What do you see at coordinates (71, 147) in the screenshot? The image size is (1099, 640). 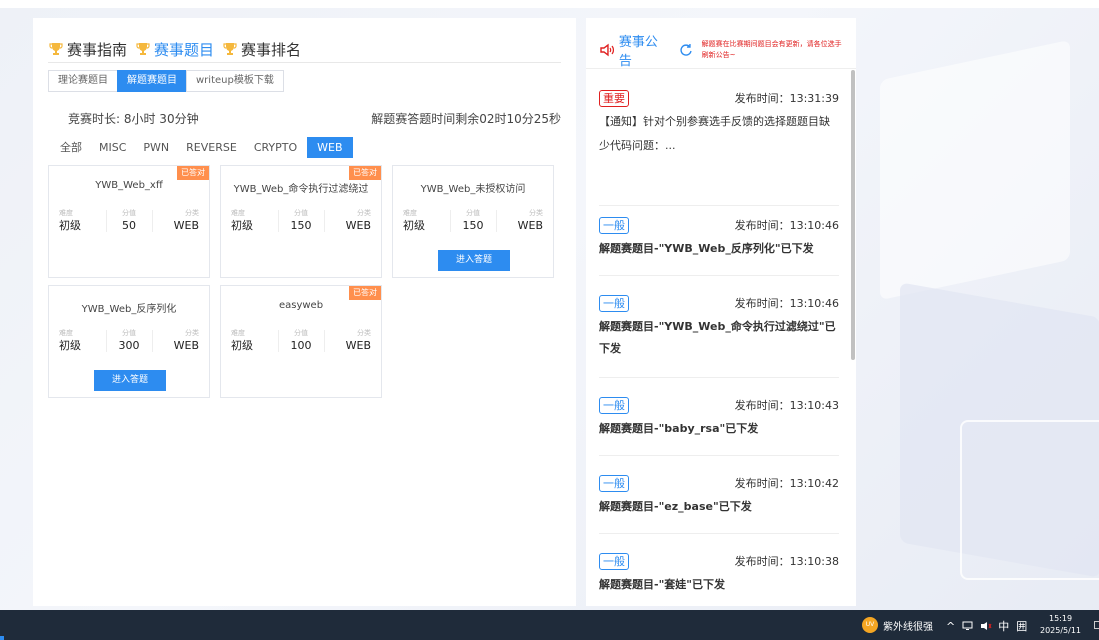 I see `category-all: 全部` at bounding box center [71, 147].